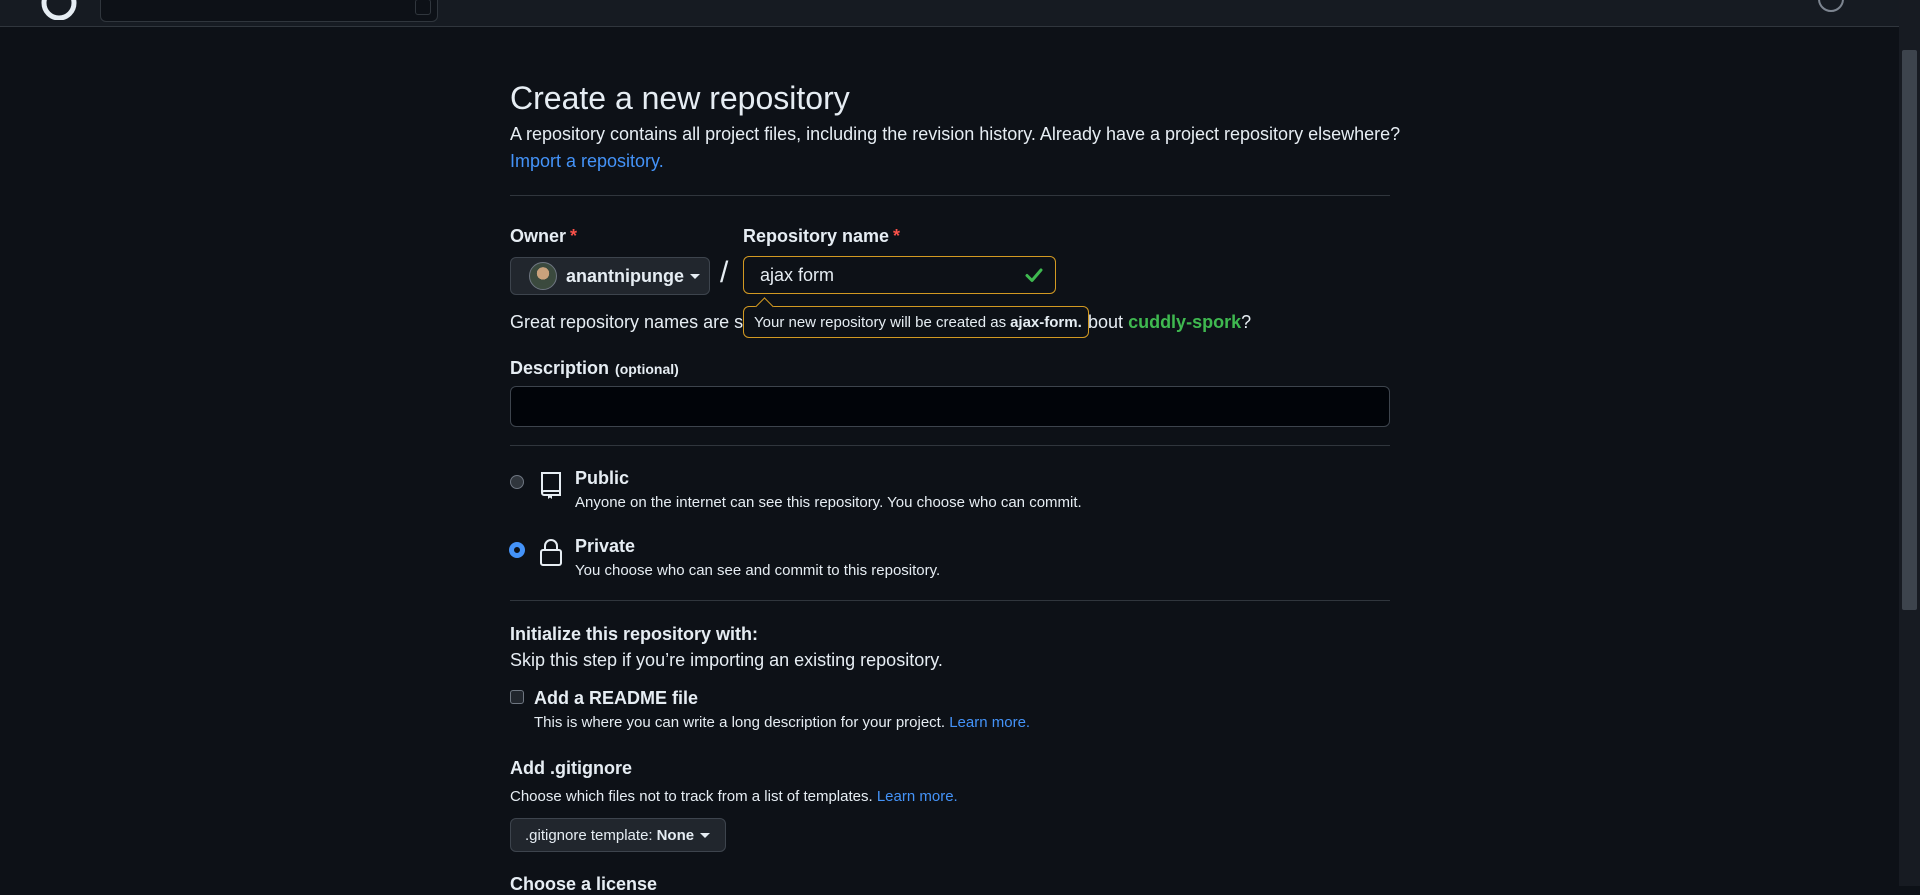  What do you see at coordinates (551, 485) in the screenshot?
I see `repo-icon` at bounding box center [551, 485].